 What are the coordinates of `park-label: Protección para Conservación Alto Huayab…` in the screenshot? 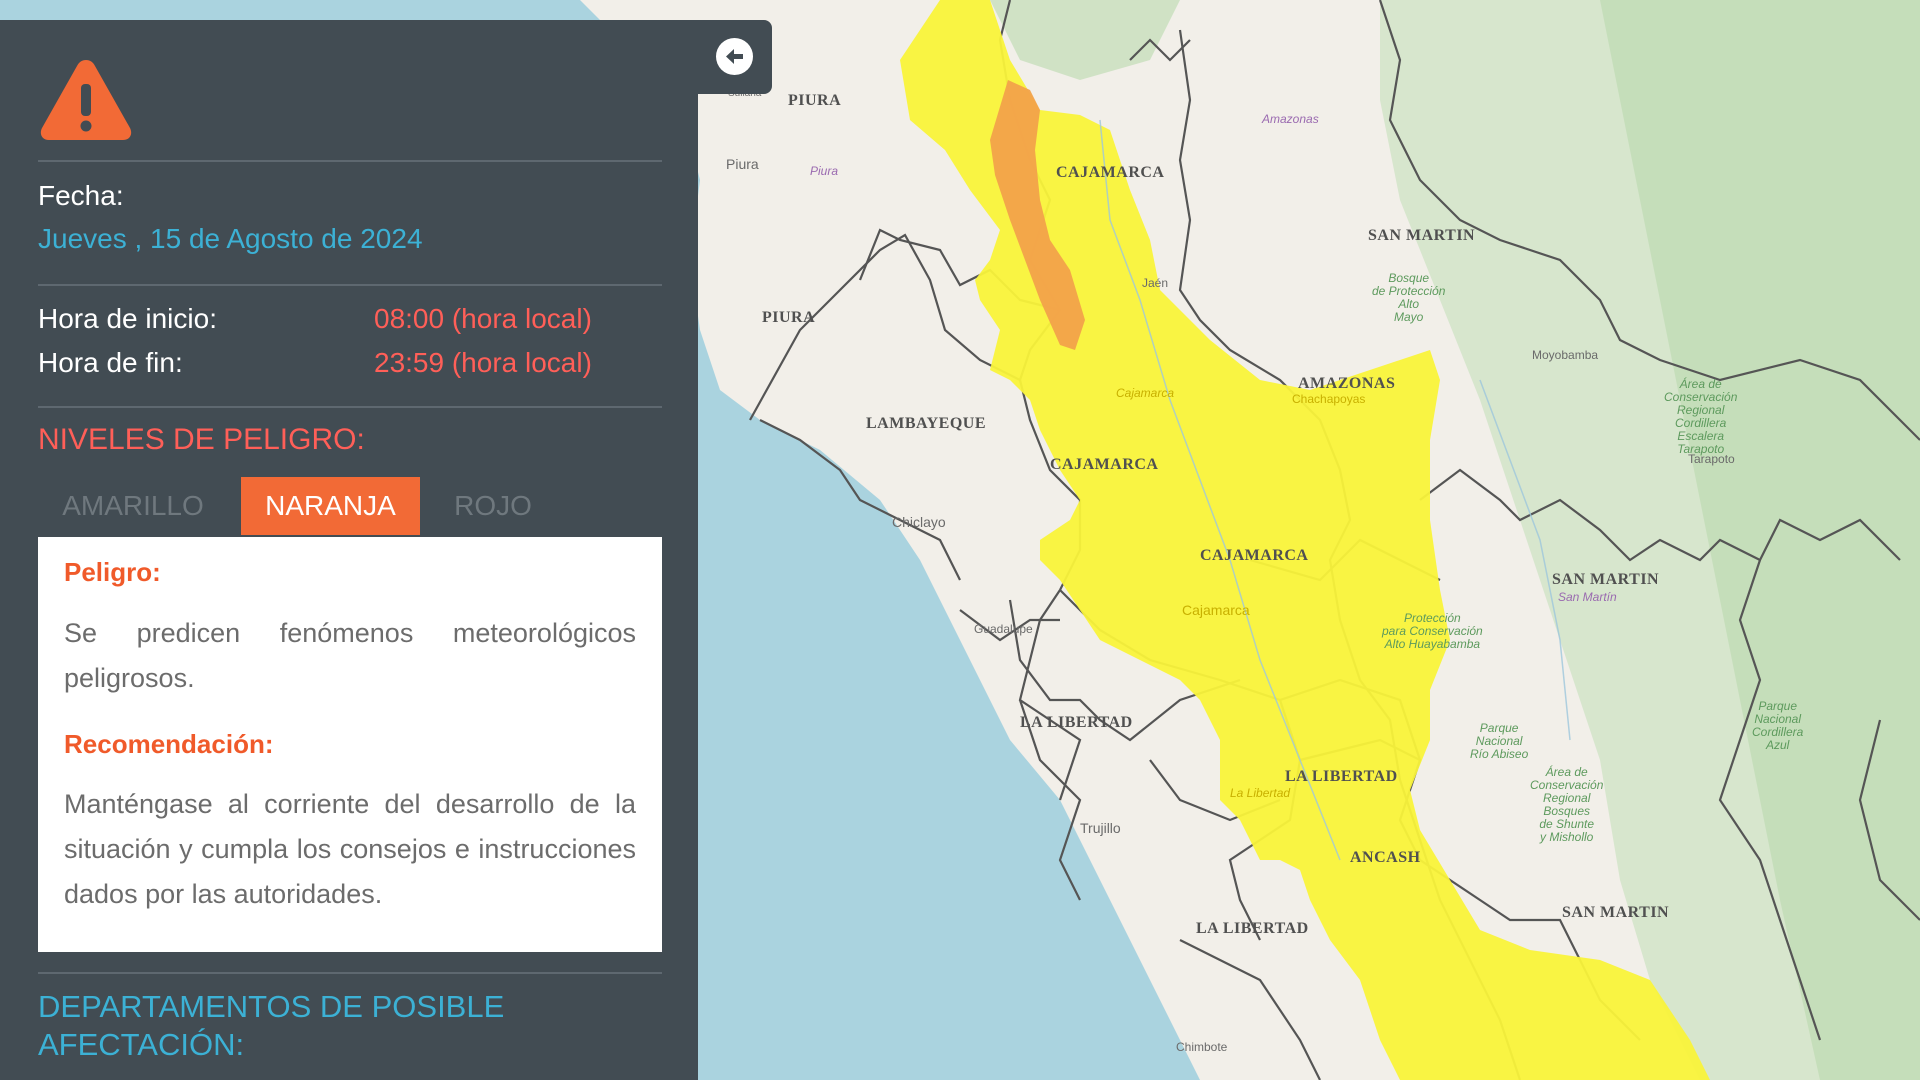 It's located at (1432, 631).